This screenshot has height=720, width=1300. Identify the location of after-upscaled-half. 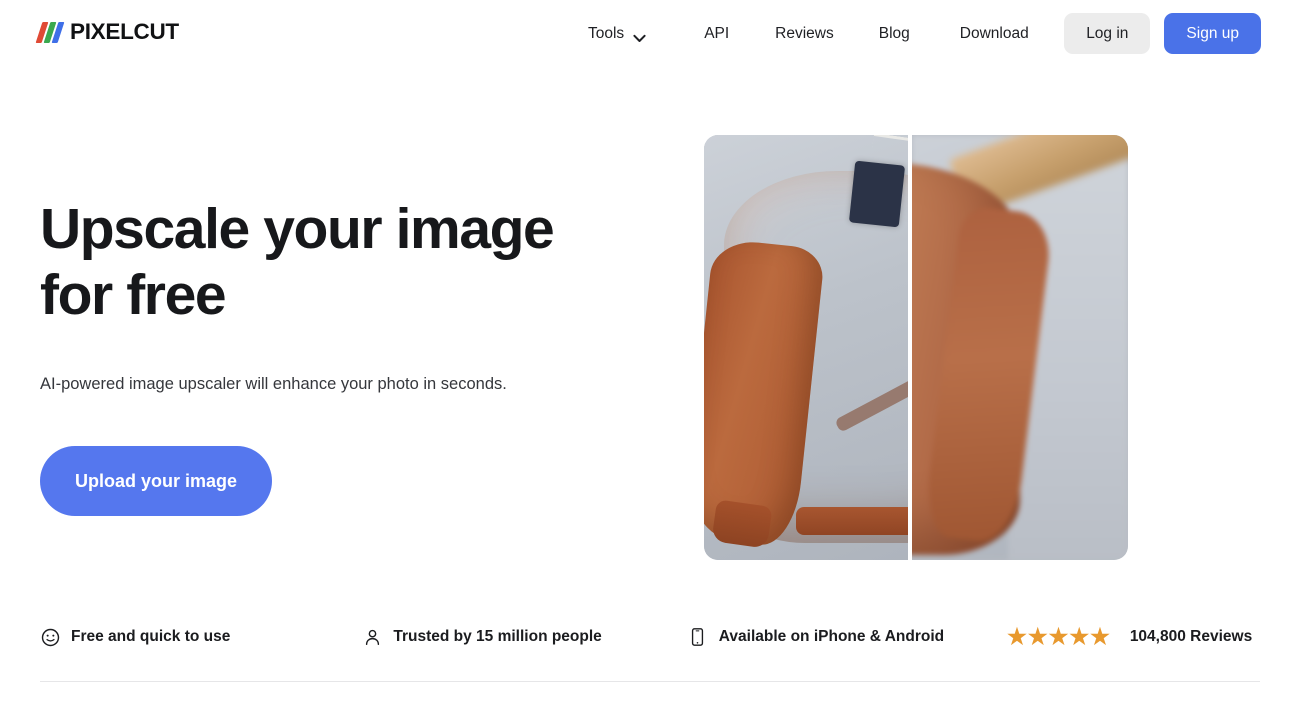
(806, 347).